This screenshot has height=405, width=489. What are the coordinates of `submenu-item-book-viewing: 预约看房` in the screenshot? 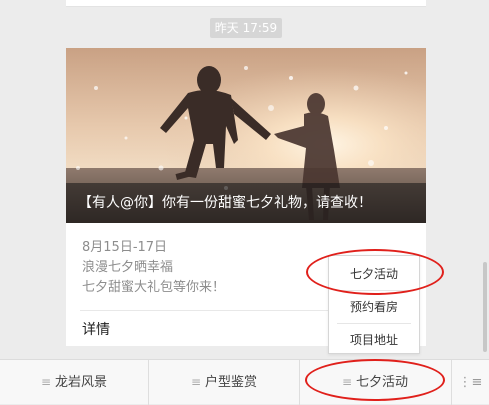 It's located at (374, 307).